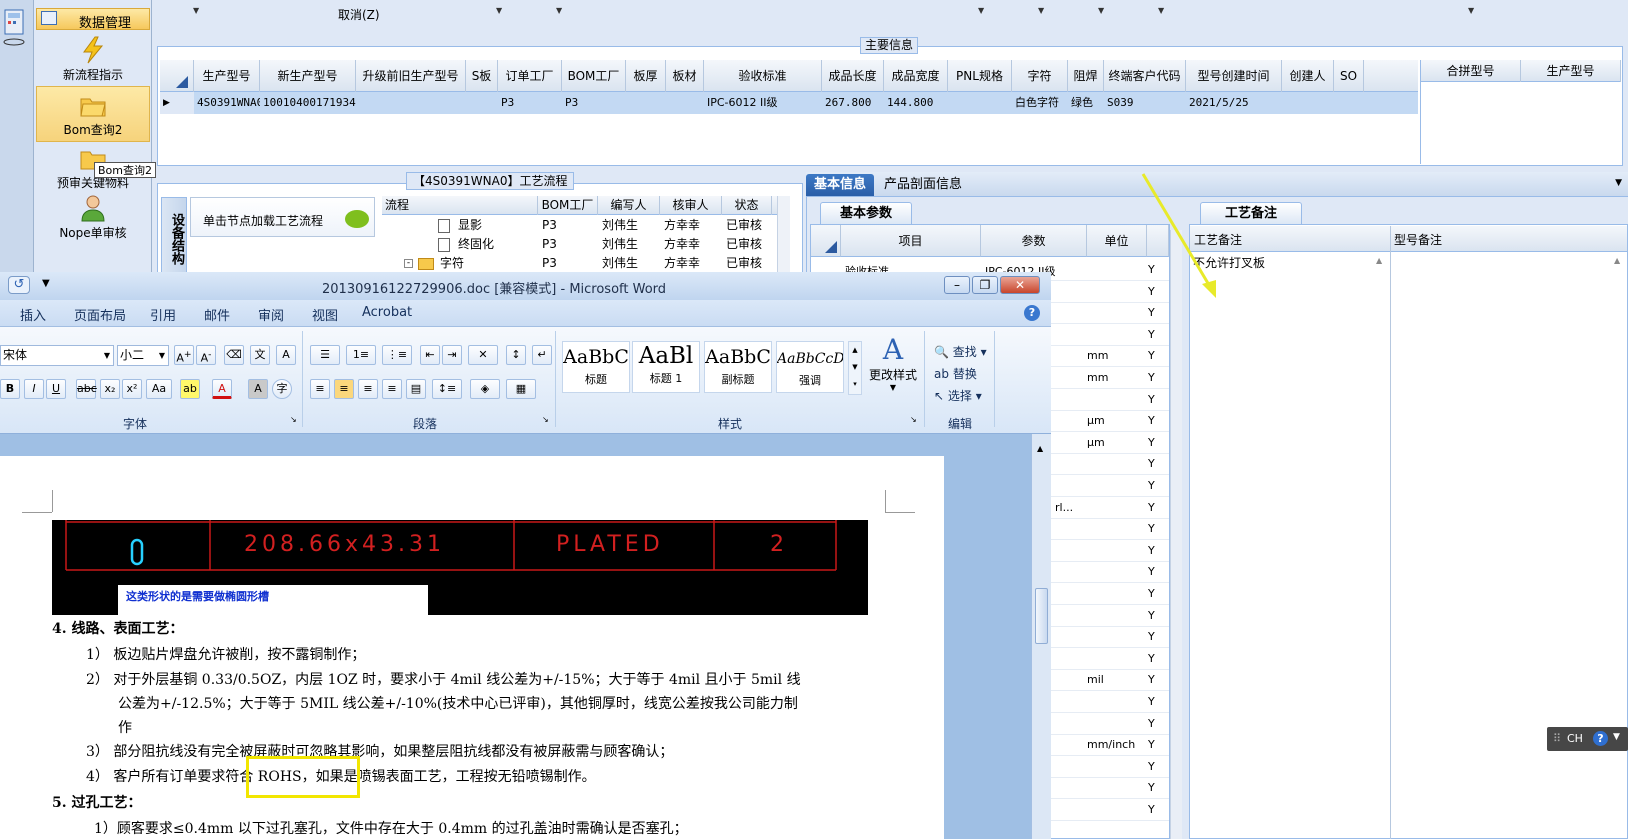 The height and width of the screenshot is (839, 1628). What do you see at coordinates (234, 355) in the screenshot?
I see `clear-format-icon: ⌫` at bounding box center [234, 355].